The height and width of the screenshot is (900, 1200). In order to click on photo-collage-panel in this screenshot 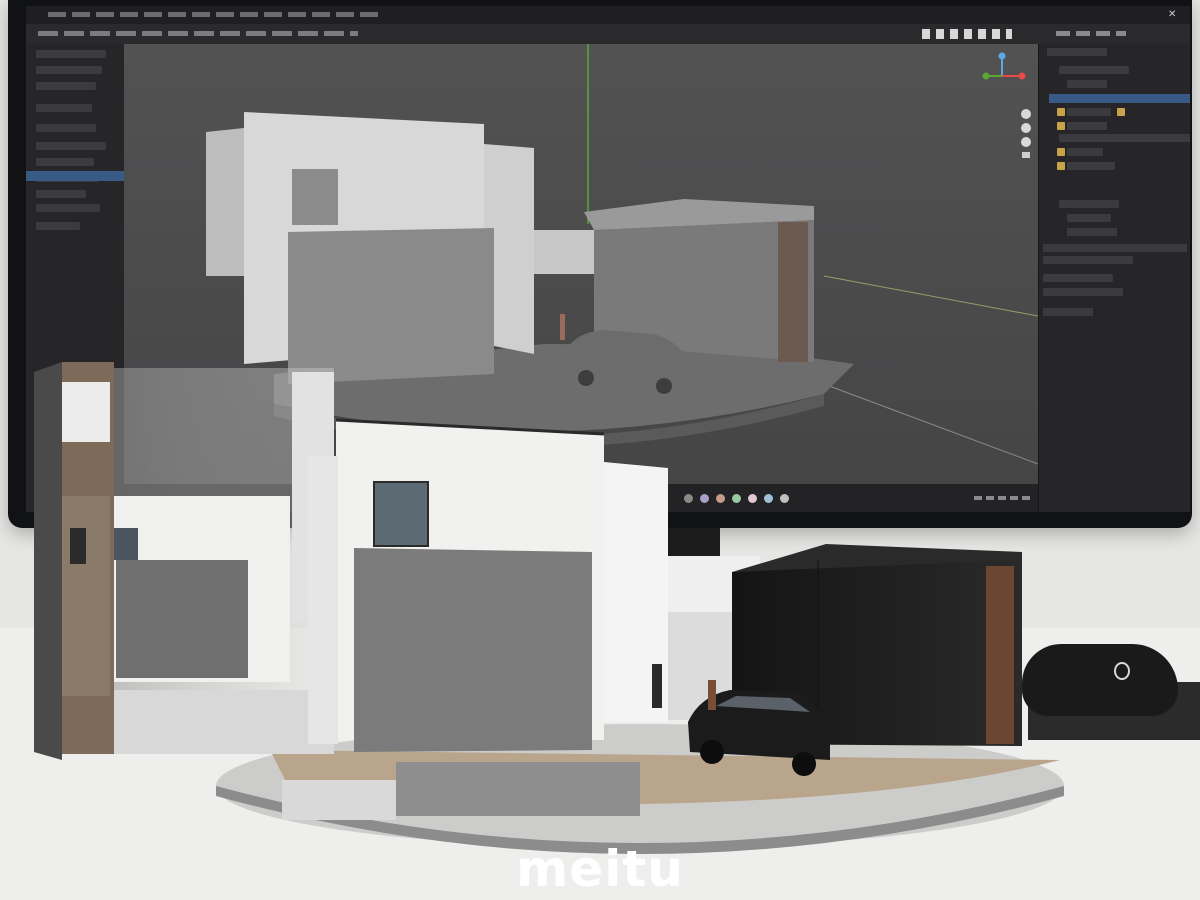, I will do `click(184, 561)`.